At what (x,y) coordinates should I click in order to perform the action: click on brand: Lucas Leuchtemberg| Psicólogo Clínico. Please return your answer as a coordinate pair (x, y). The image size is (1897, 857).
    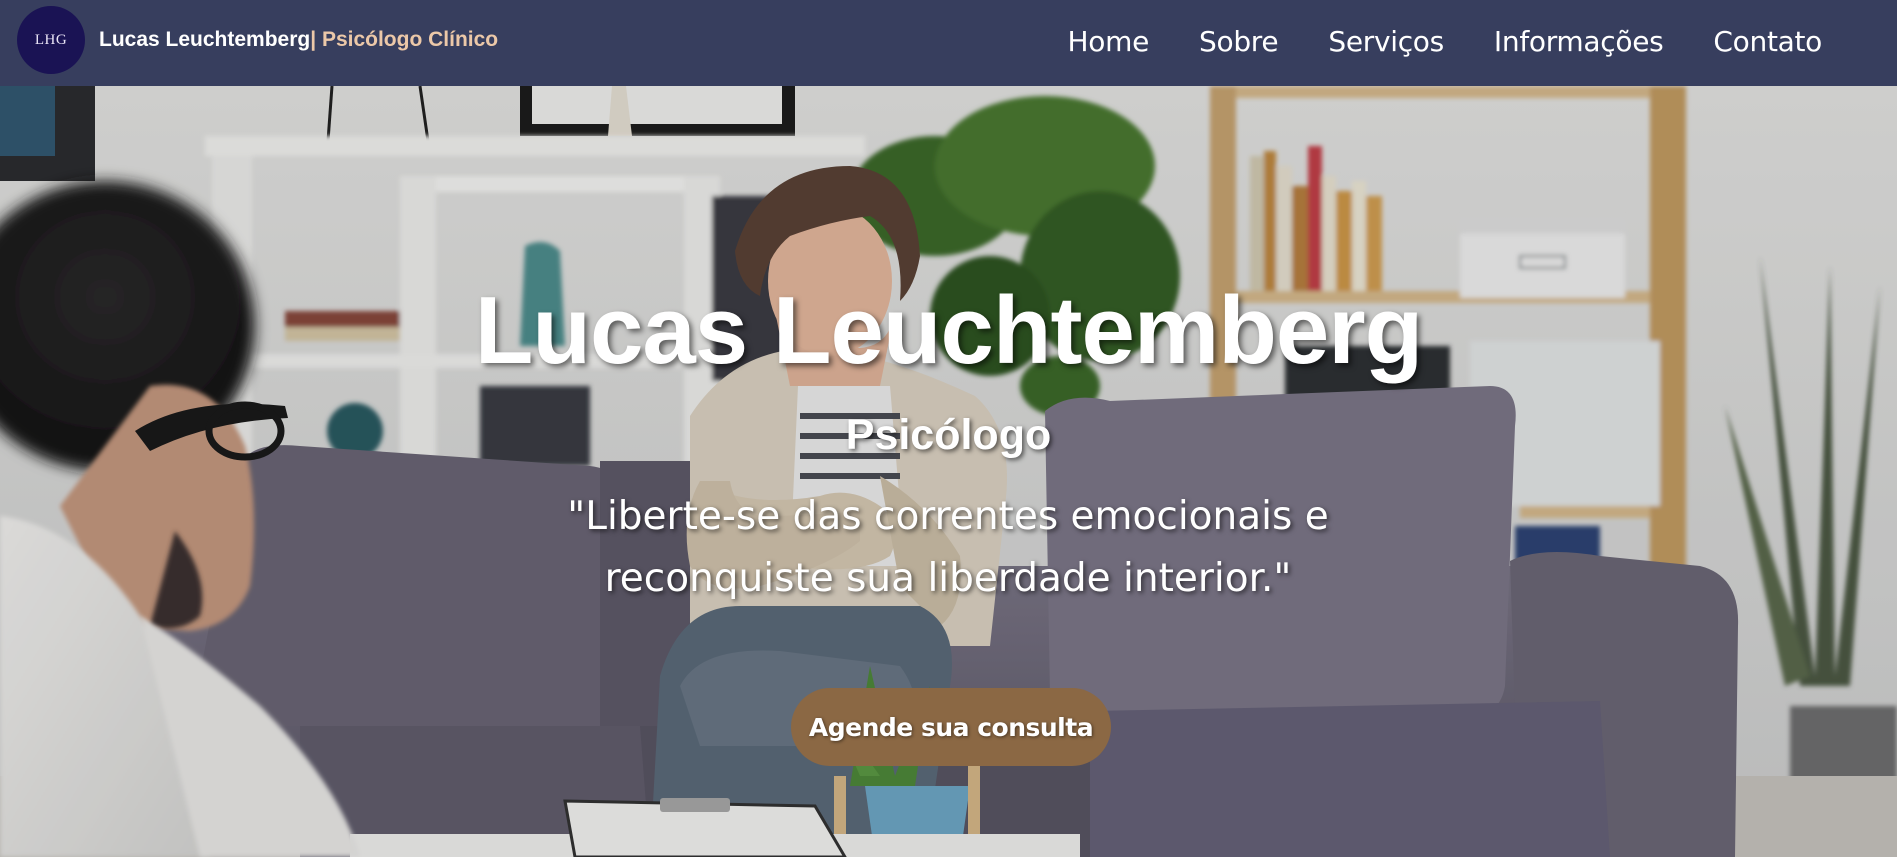
    Looking at the image, I should click on (298, 40).